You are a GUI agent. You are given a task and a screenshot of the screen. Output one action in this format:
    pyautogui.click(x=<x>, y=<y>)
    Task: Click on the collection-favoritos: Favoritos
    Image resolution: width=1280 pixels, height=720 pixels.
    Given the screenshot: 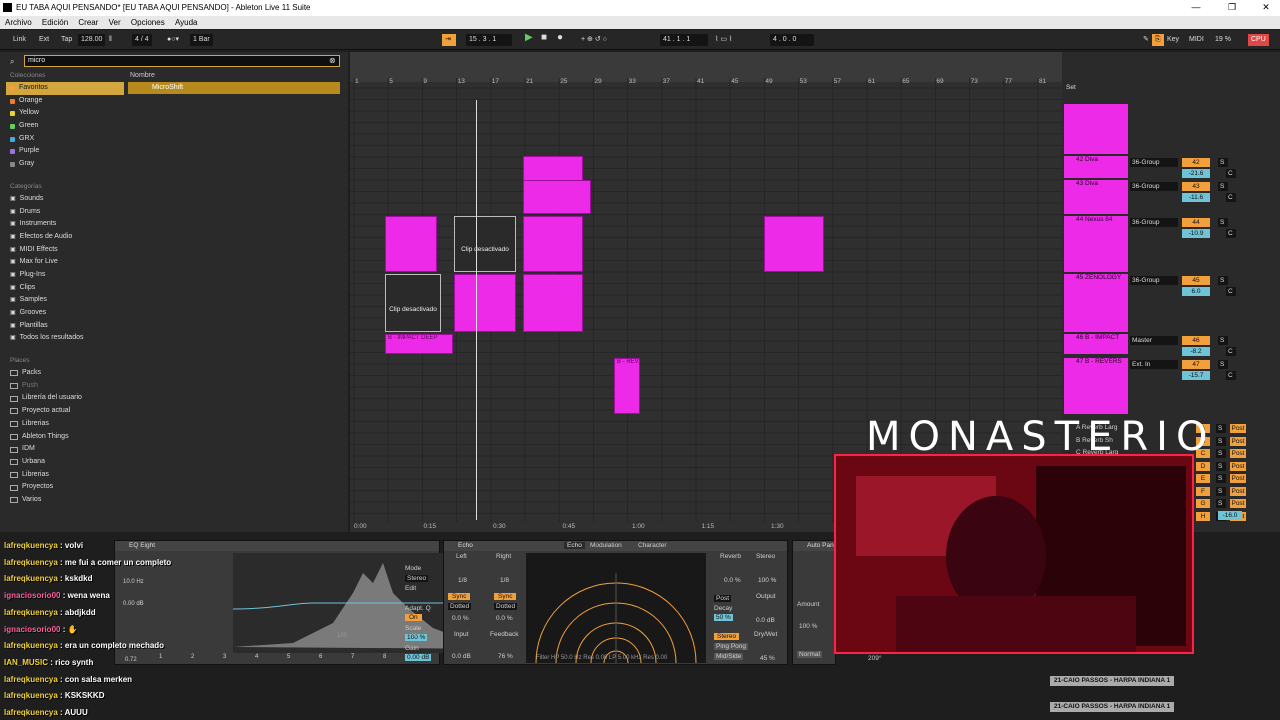 What is the action you would take?
    pyautogui.click(x=65, y=88)
    